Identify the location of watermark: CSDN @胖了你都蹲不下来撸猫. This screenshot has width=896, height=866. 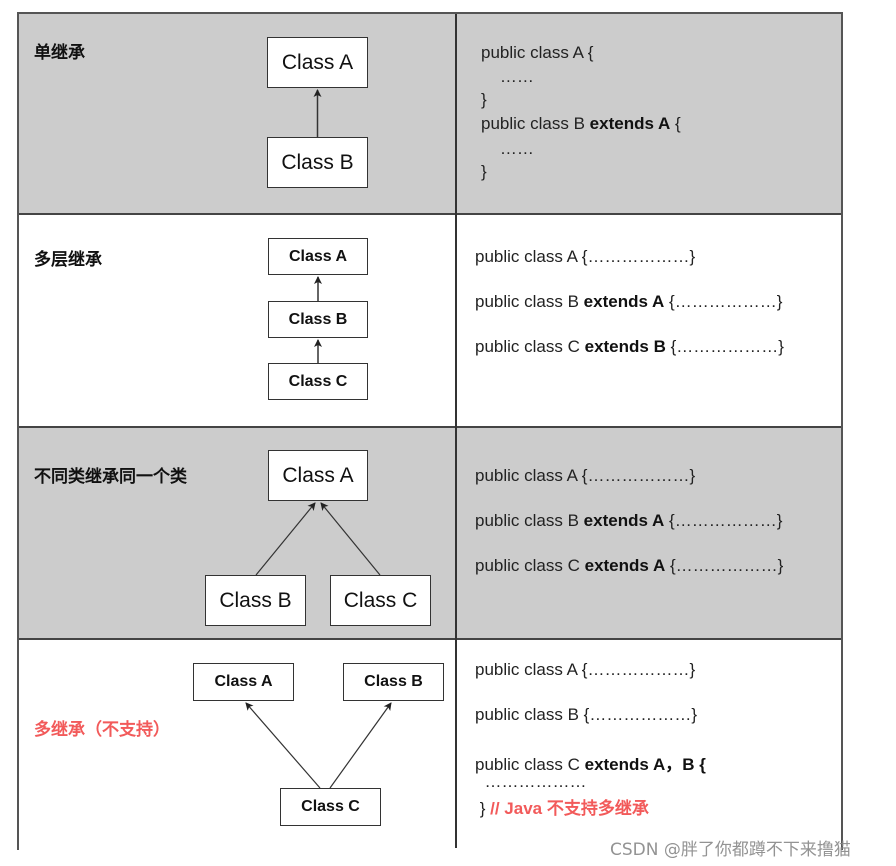
(730, 850).